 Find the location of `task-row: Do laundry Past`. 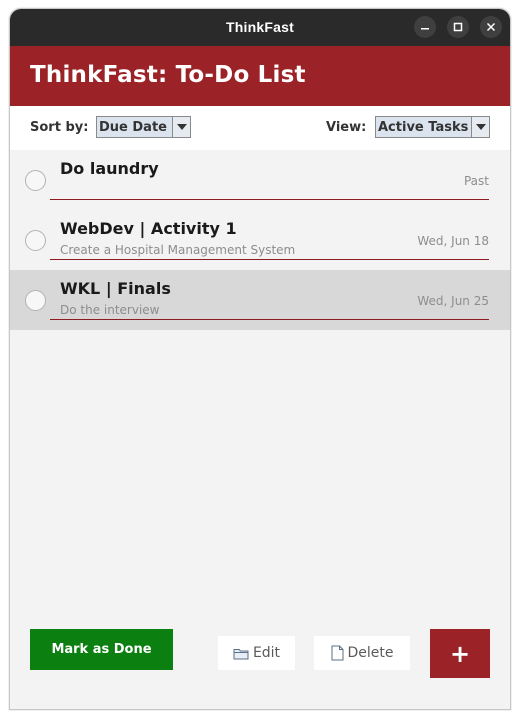

task-row: Do laundry Past is located at coordinates (260, 180).